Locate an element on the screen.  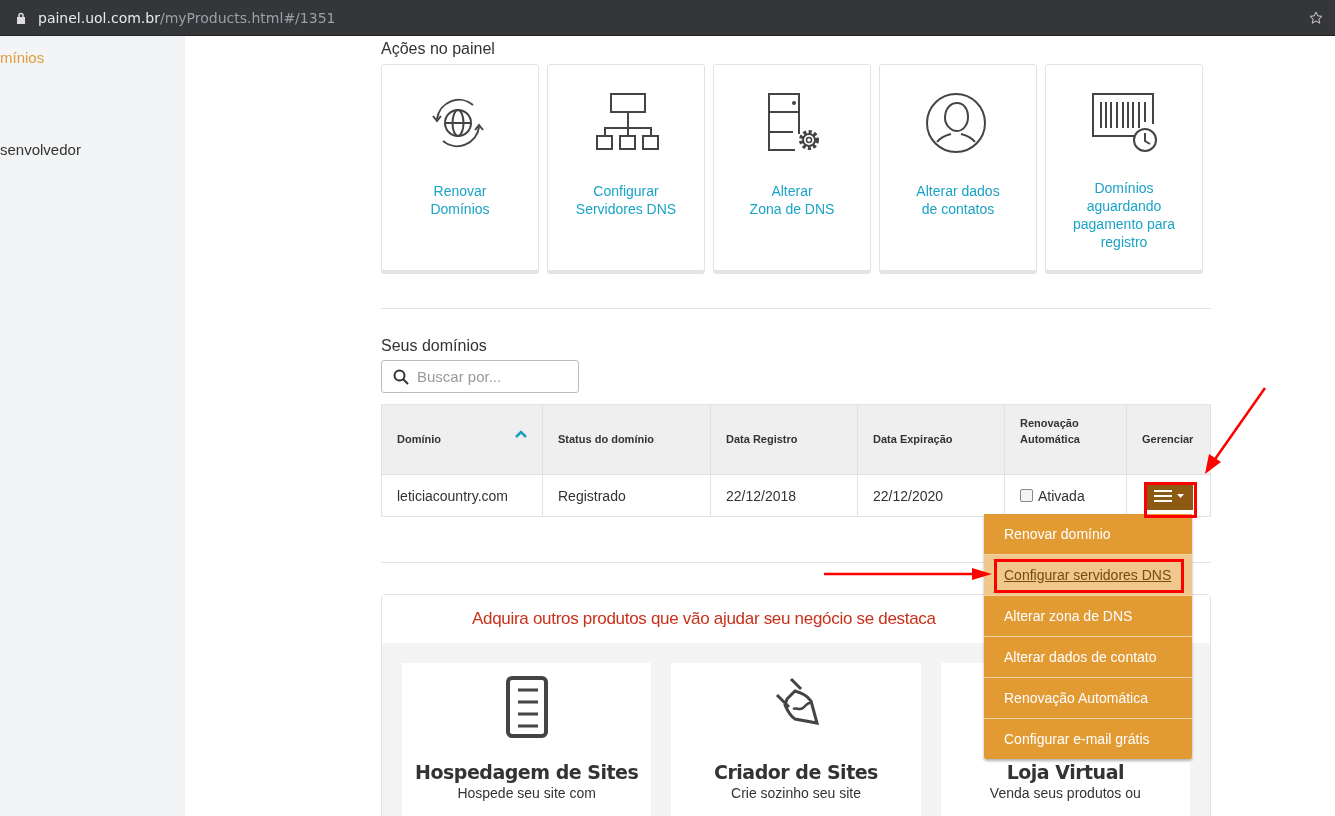
card-label: Configurar Servidores DNS is located at coordinates (626, 200).